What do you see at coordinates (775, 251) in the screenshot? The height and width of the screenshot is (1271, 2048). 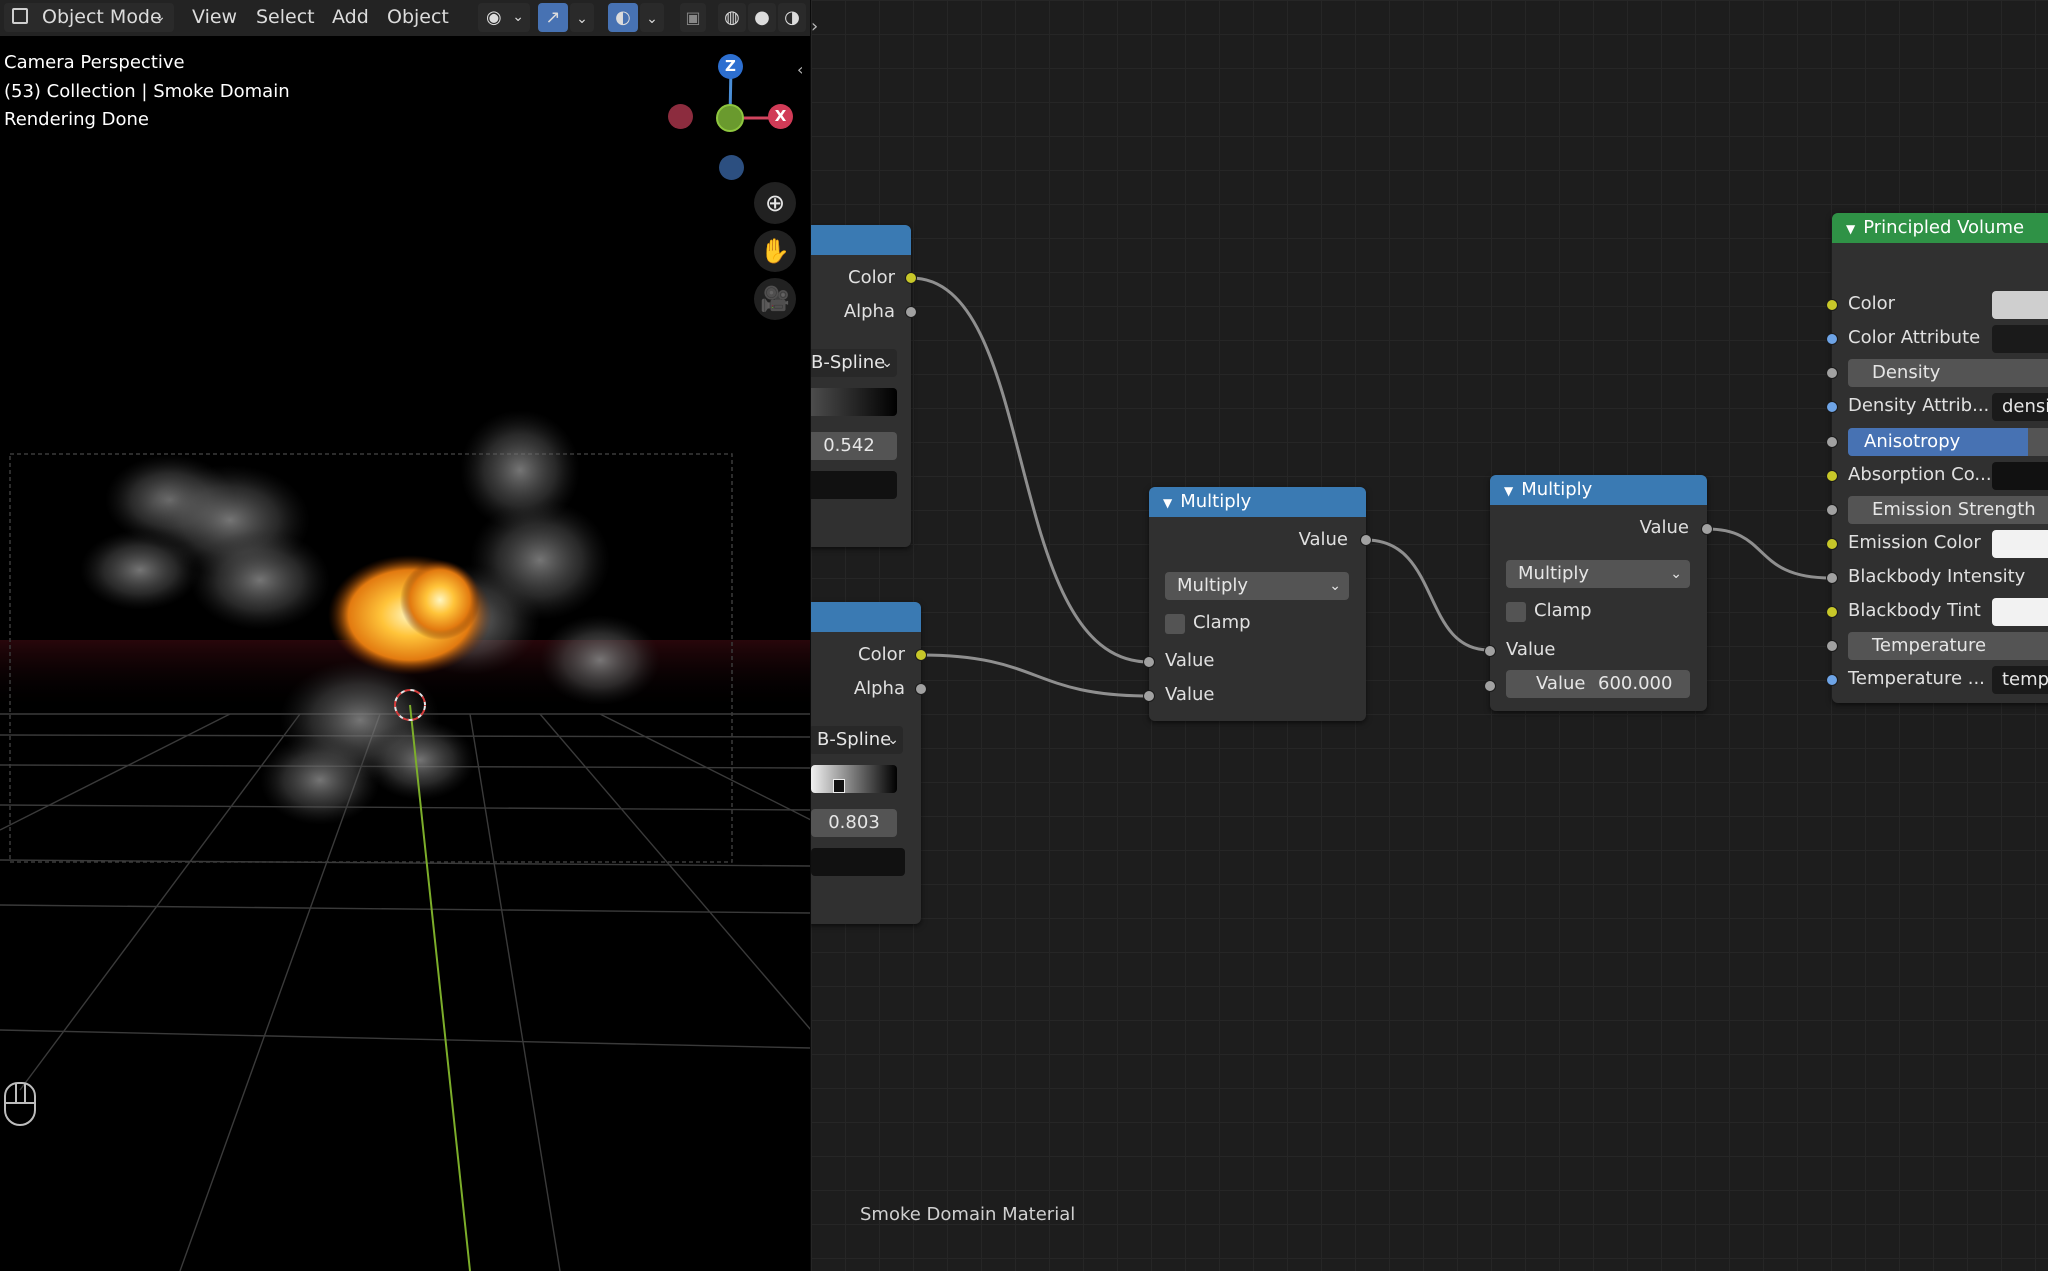 I see `pan-hand-icon: ✋` at bounding box center [775, 251].